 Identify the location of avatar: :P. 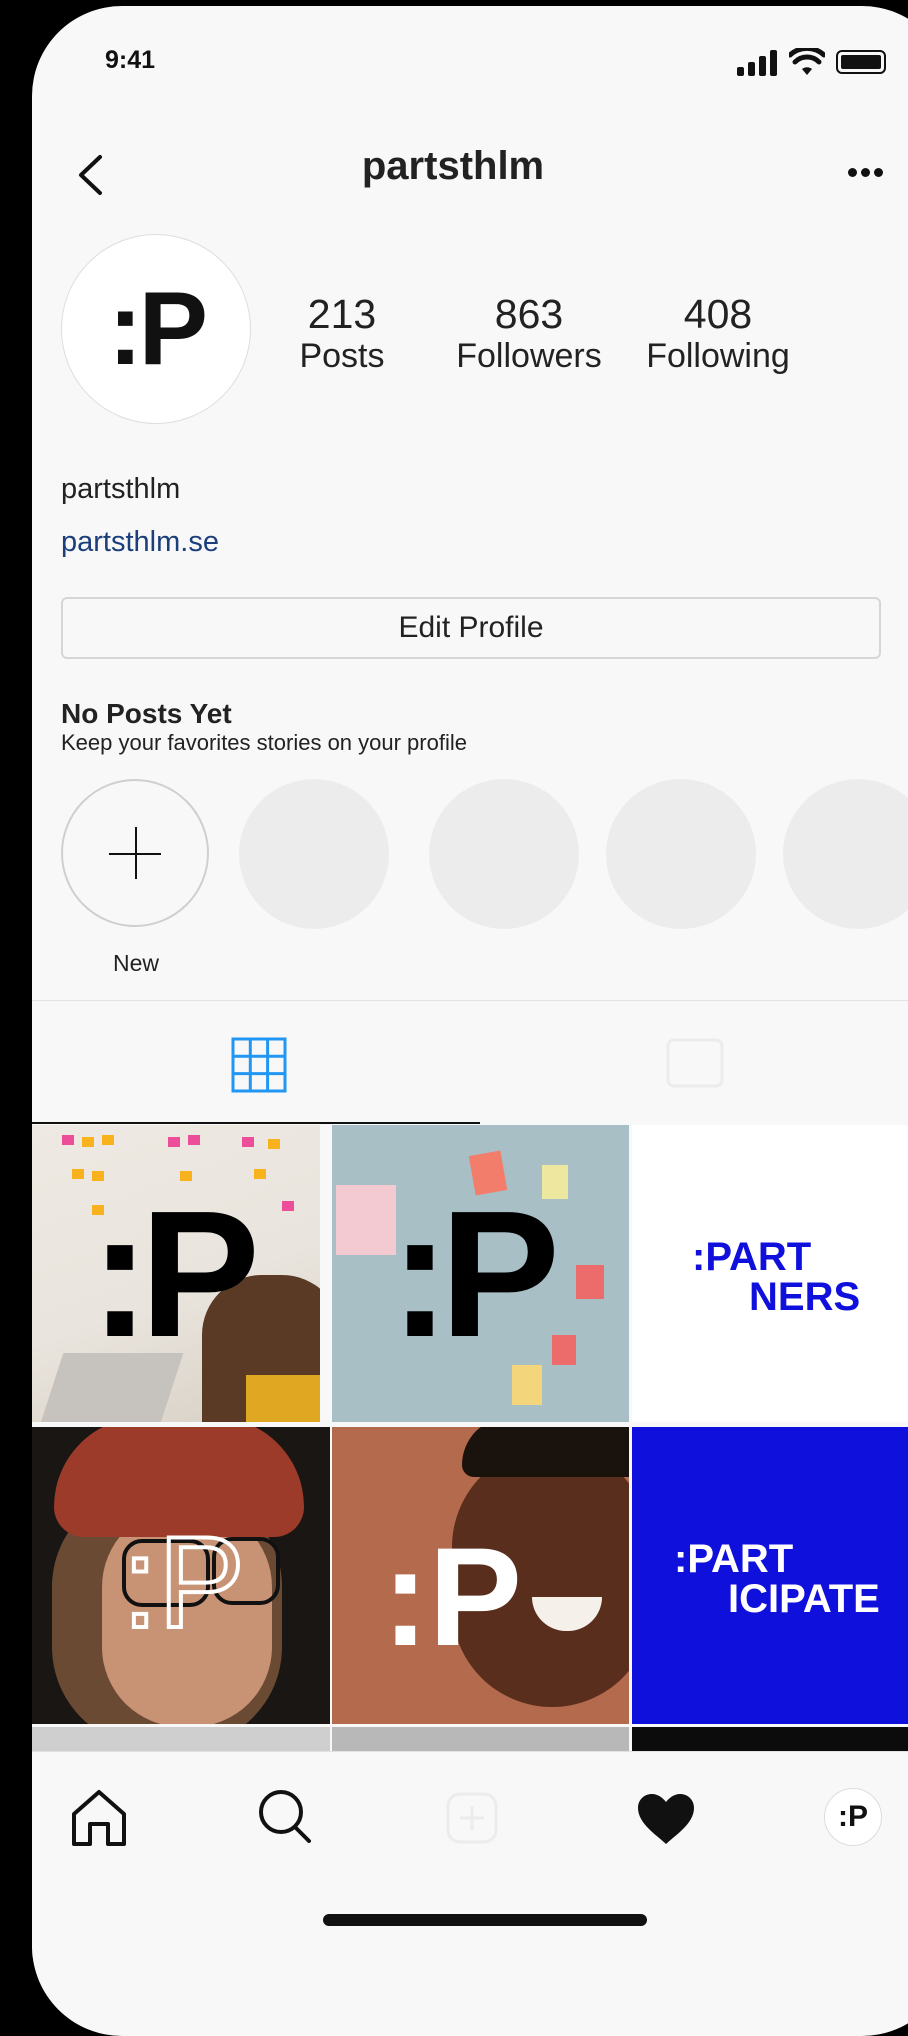
(156, 329).